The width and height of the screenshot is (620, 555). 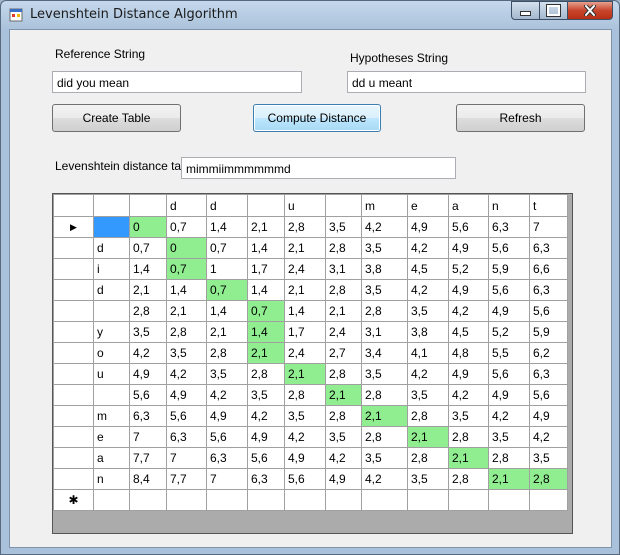 What do you see at coordinates (384, 205) in the screenshot?
I see `column-header: m` at bounding box center [384, 205].